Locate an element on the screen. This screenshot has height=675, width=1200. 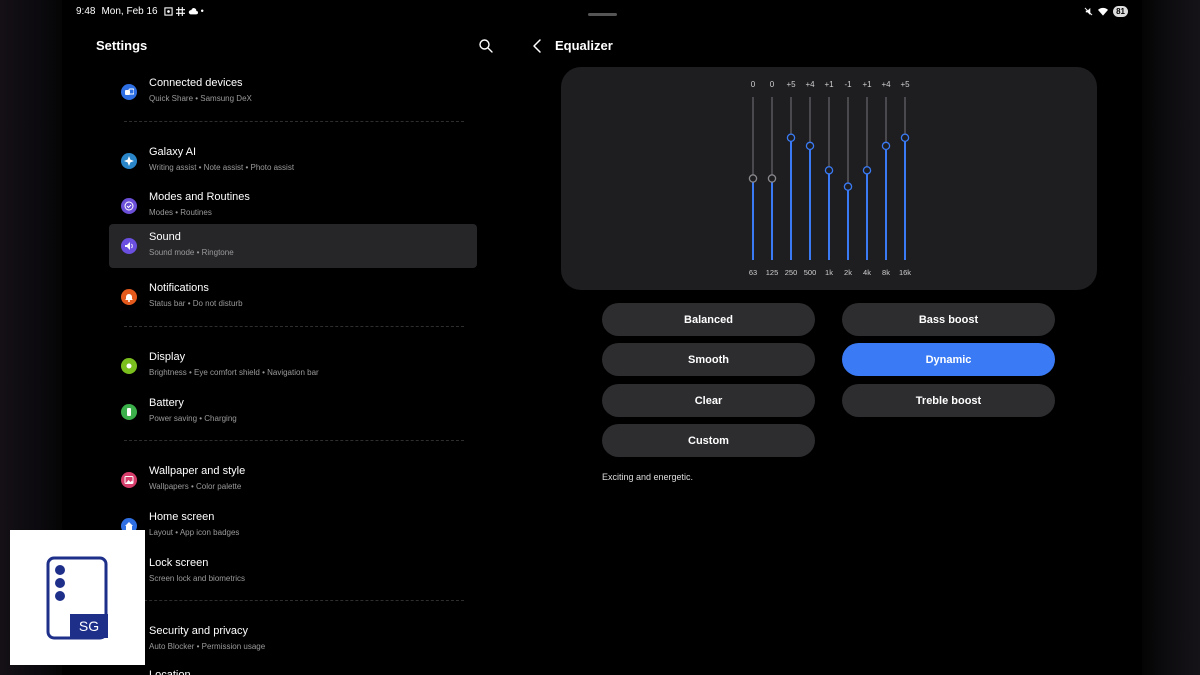
speaker-icon is located at coordinates (129, 246).